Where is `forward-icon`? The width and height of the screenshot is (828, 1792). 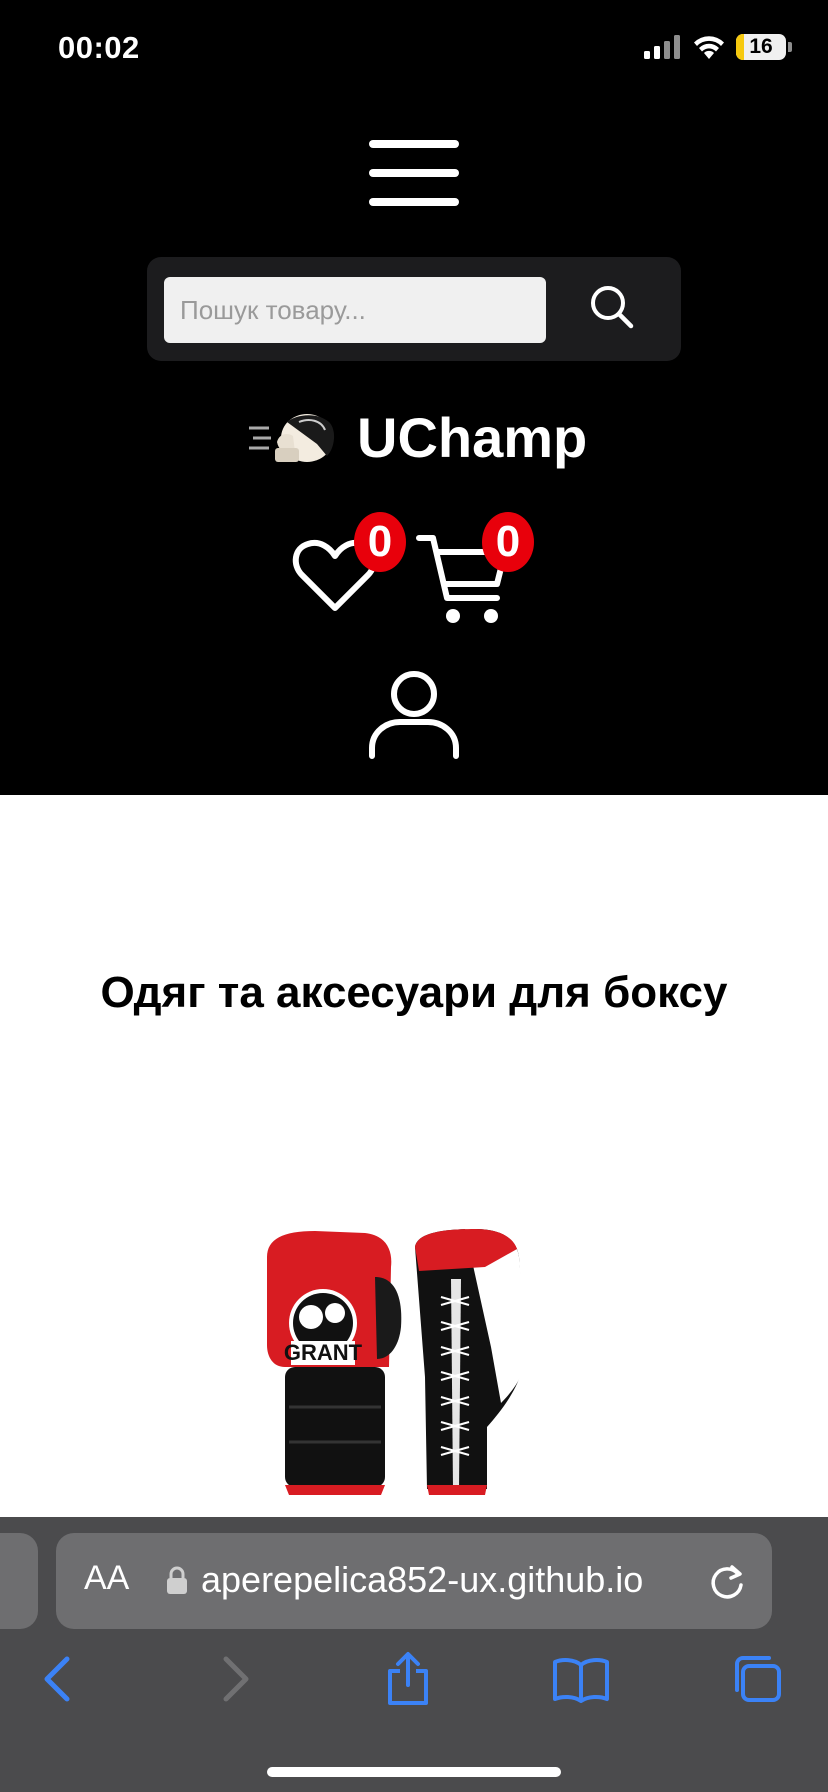
forward-icon is located at coordinates (236, 1679).